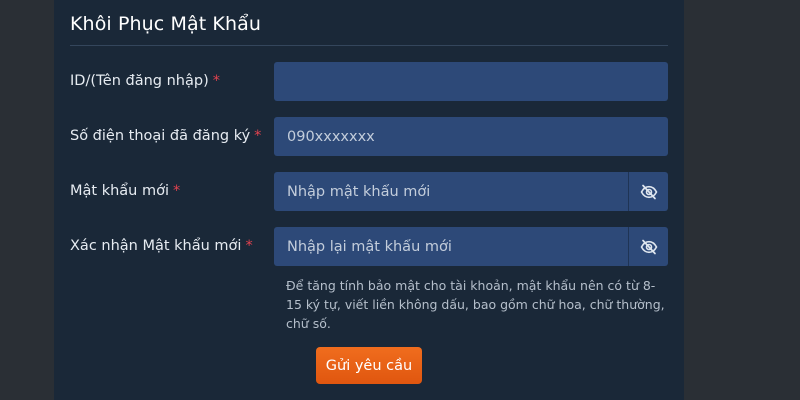 The height and width of the screenshot is (400, 800). What do you see at coordinates (160, 136) in the screenshot?
I see `phone-label-text: Số điện thoại đã đăng ký` at bounding box center [160, 136].